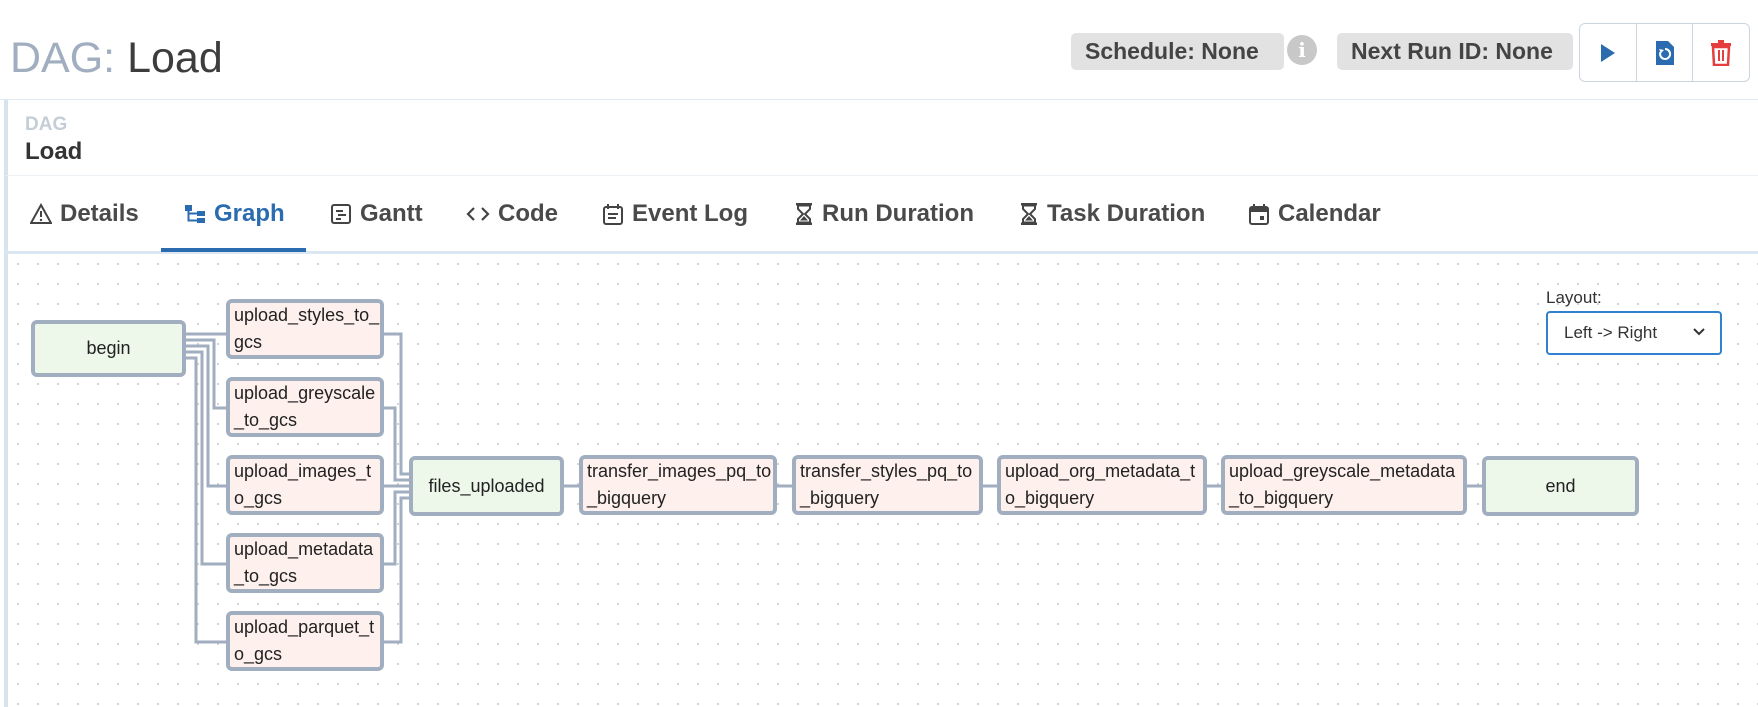 This screenshot has width=1758, height=707. What do you see at coordinates (678, 485) in the screenshot?
I see `task-node-transfer-images-pq-to-bigquery: transfer_images_pq_to_bigquery` at bounding box center [678, 485].